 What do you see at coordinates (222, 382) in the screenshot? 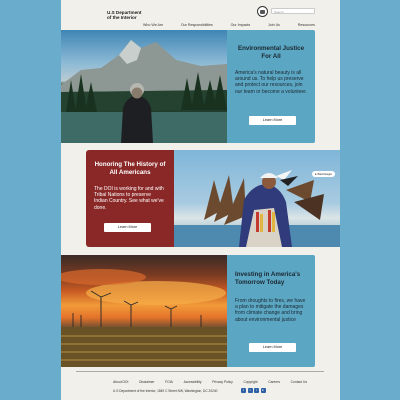
I see `footer-link-privacy: Privacy Policy` at bounding box center [222, 382].